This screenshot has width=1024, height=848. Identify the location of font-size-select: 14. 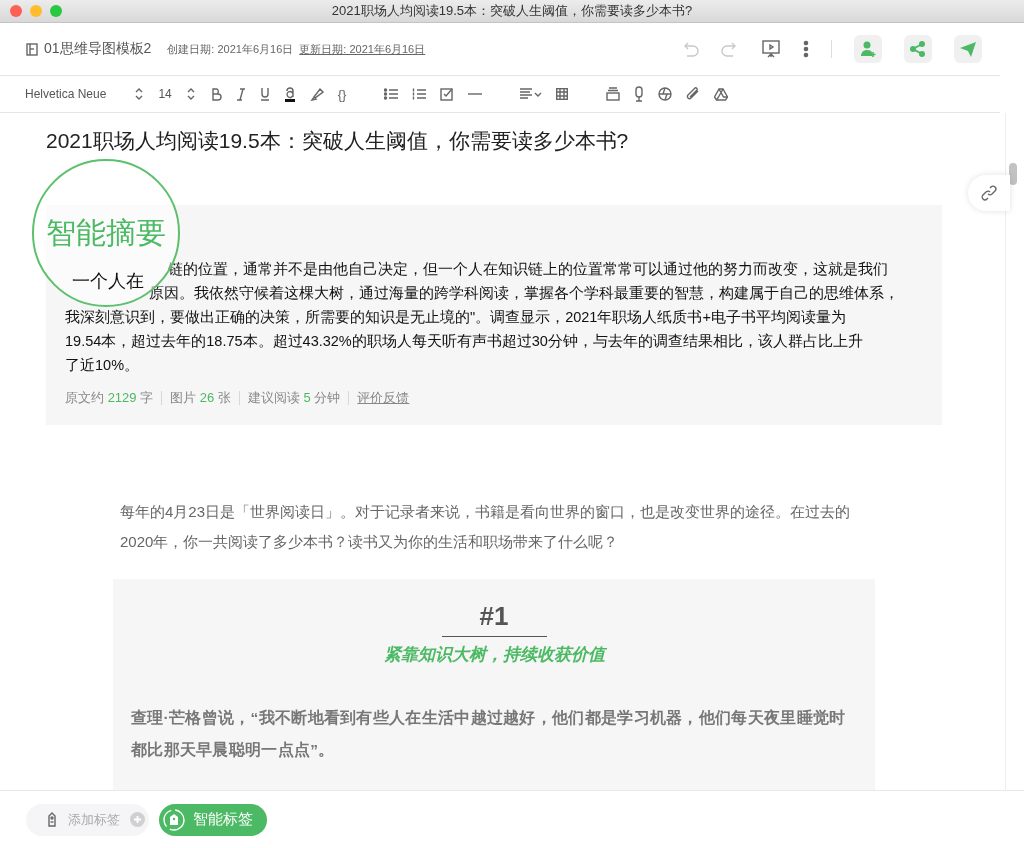
(165, 94).